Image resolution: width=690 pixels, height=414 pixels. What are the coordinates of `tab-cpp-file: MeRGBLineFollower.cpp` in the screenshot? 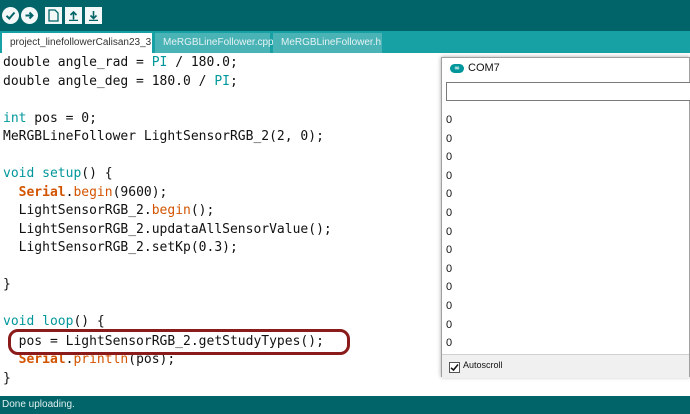 It's located at (214, 43).